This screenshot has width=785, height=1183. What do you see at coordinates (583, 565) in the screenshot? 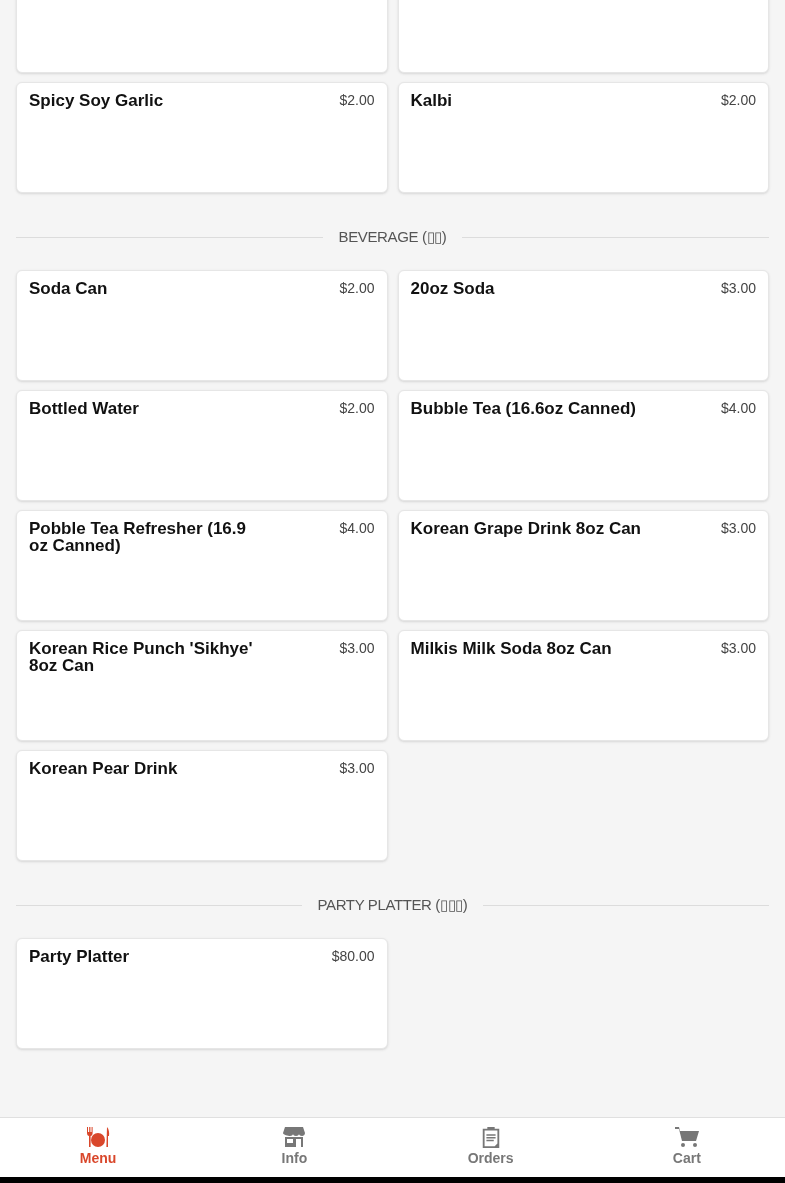
I see `menu-item-card: Korean Grape Drink 8oz Can $3.00` at bounding box center [583, 565].